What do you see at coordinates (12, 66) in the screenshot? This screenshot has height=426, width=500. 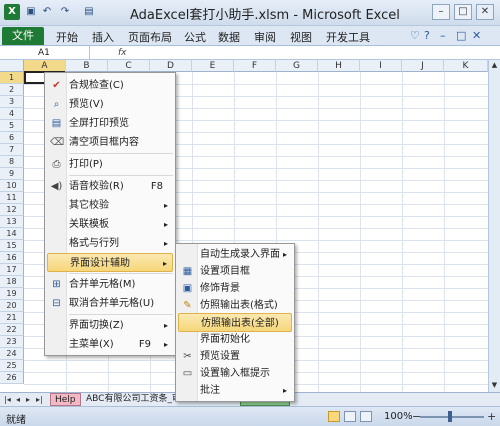 I see `select-all-corner` at bounding box center [12, 66].